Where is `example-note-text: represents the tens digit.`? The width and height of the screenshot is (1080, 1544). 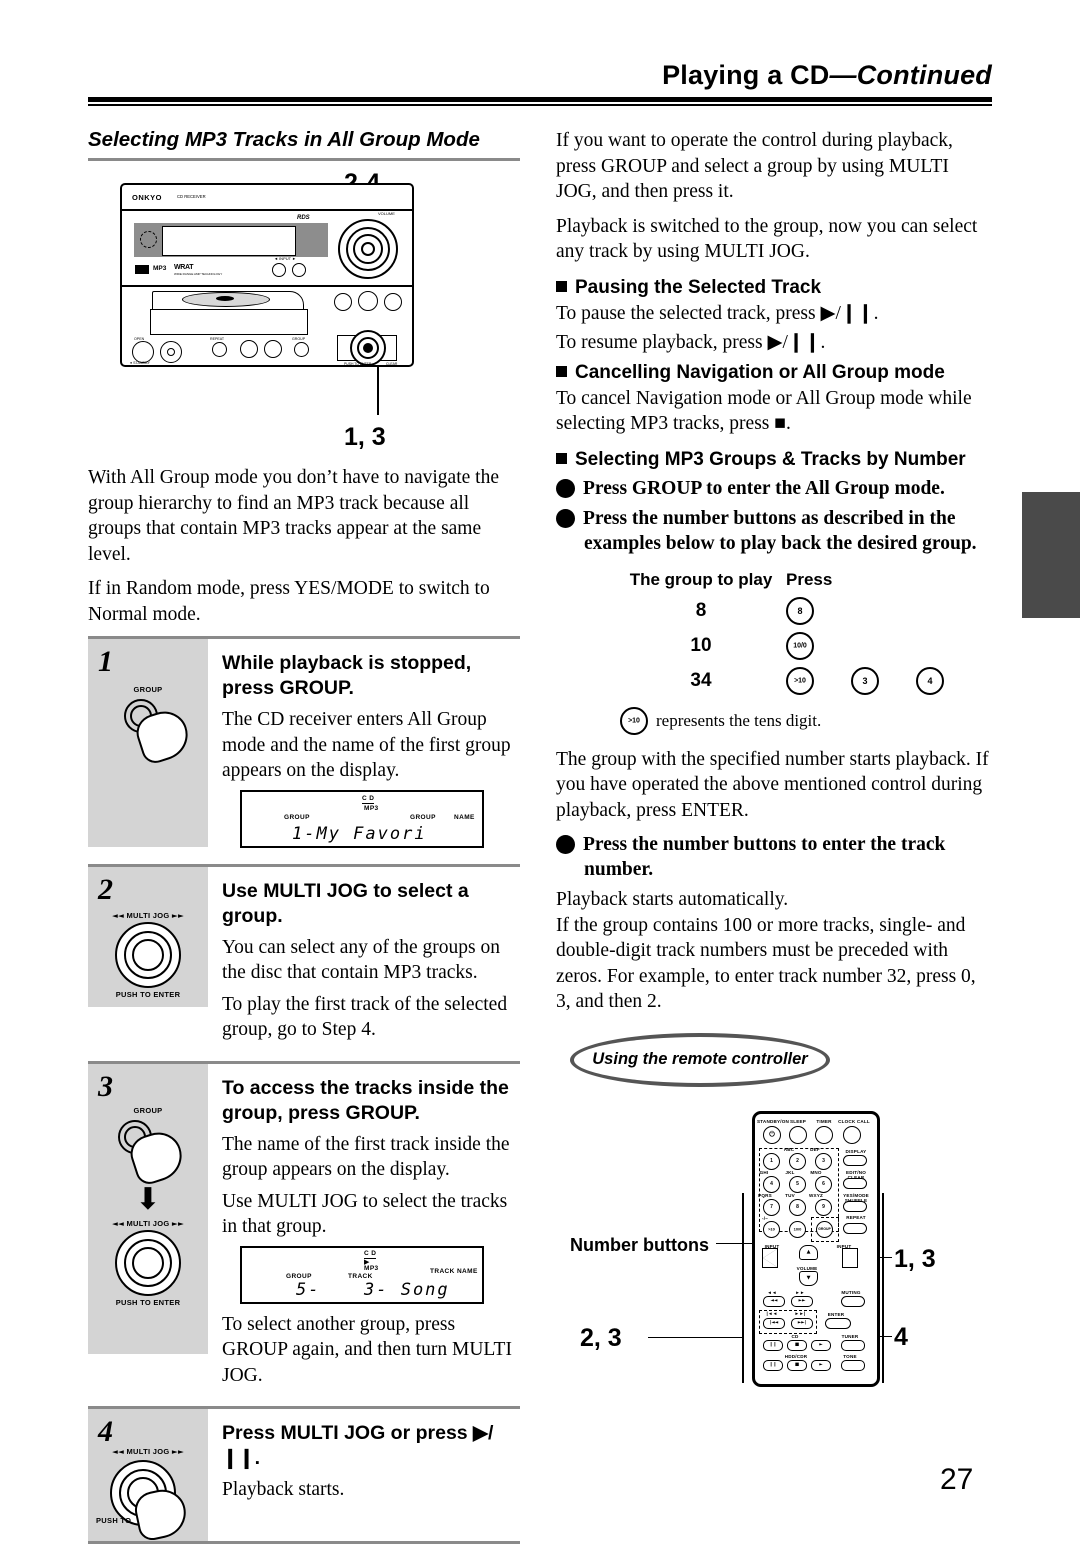
example-note-text: represents the tens digit. is located at coordinates (739, 720).